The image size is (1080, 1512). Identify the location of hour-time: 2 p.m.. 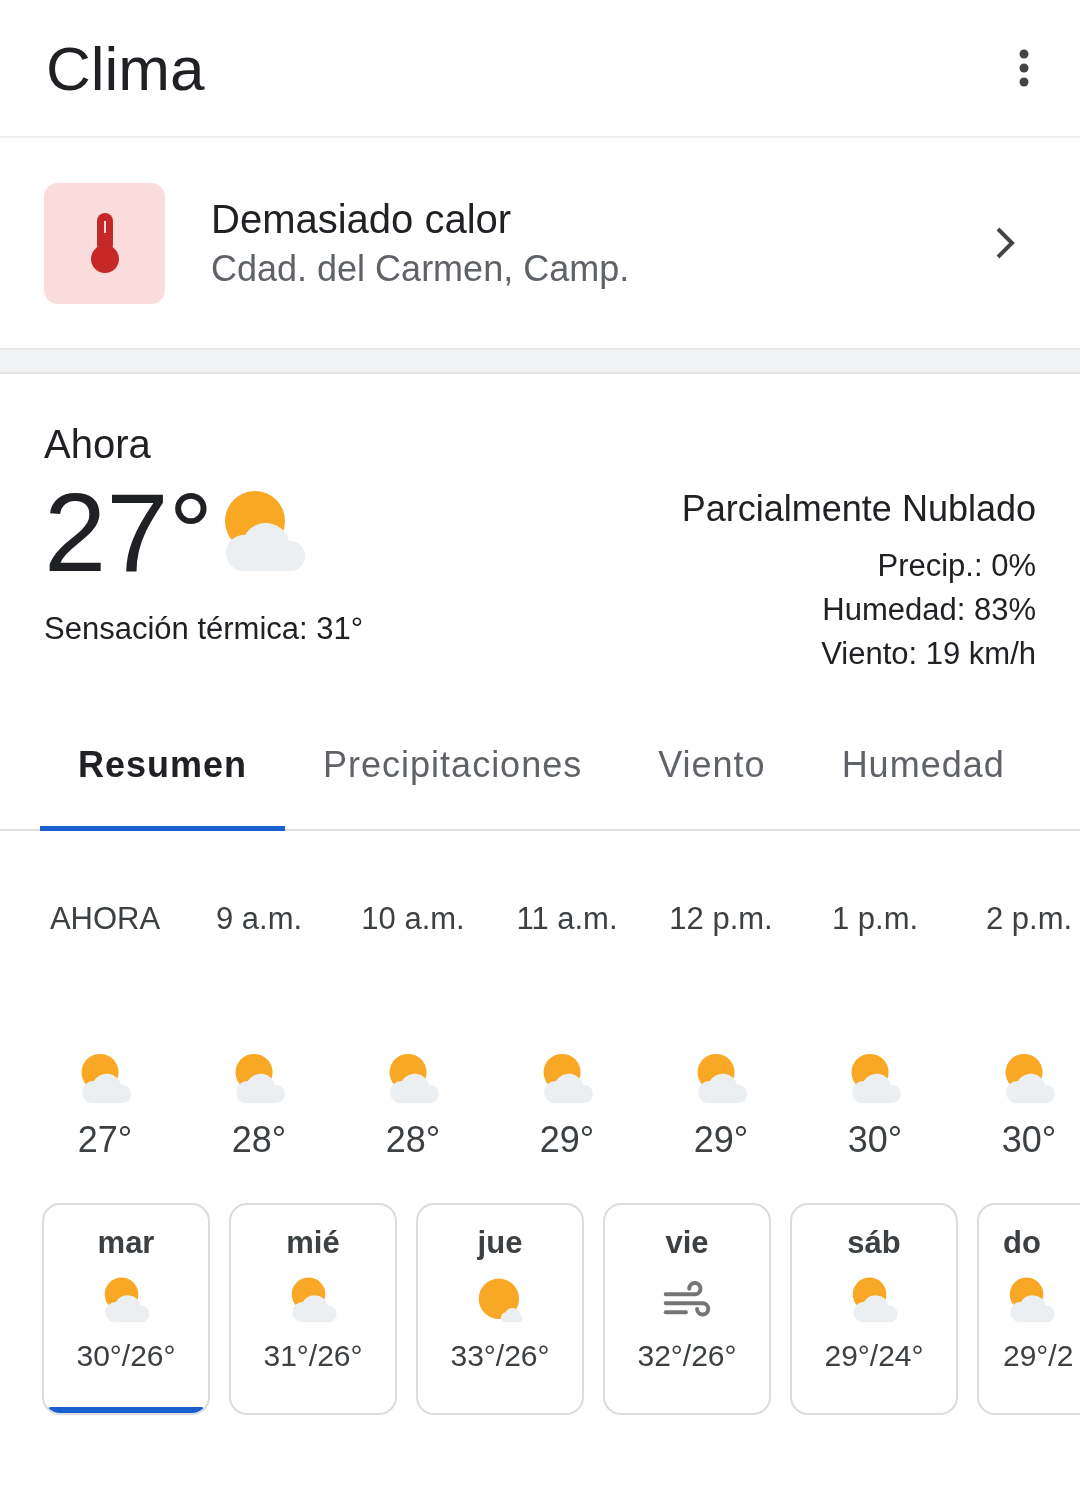
(1029, 919).